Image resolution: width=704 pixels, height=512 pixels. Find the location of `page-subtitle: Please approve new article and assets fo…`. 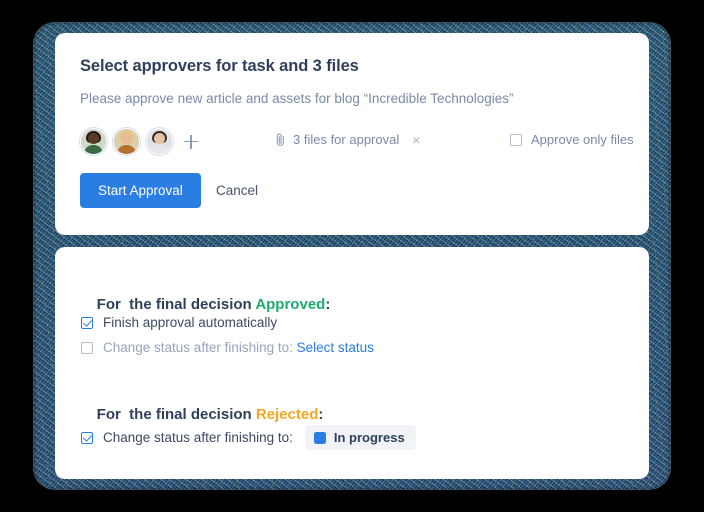

page-subtitle: Please approve new article and assets fo… is located at coordinates (297, 98).